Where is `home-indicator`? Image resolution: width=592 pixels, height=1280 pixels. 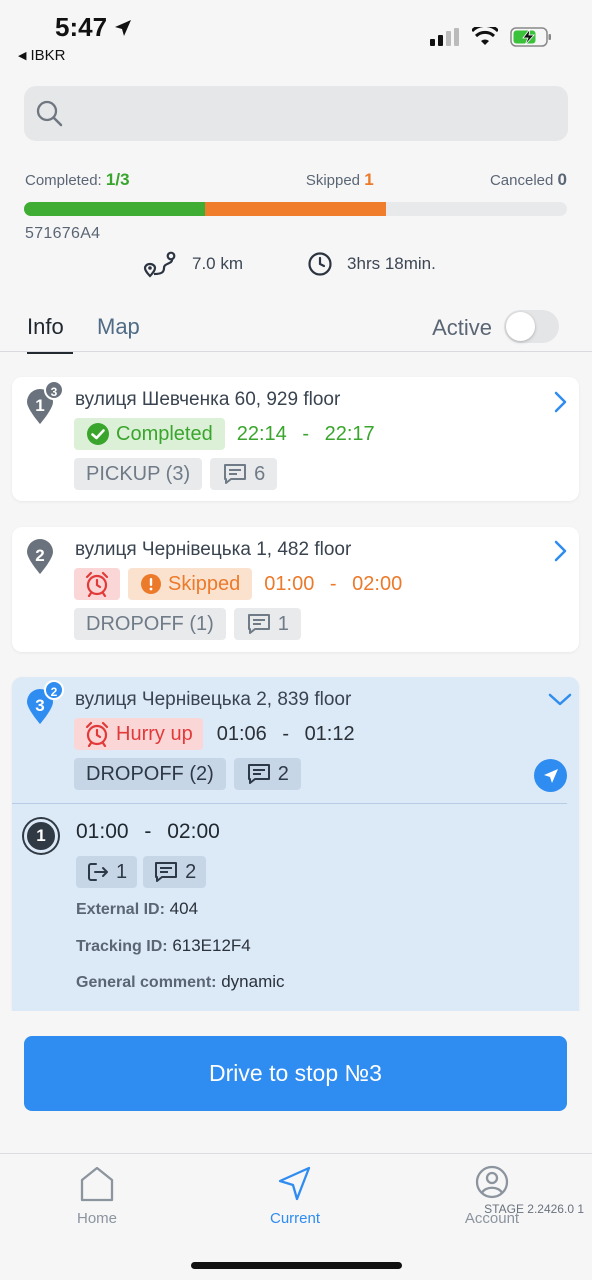
home-indicator is located at coordinates (296, 1265).